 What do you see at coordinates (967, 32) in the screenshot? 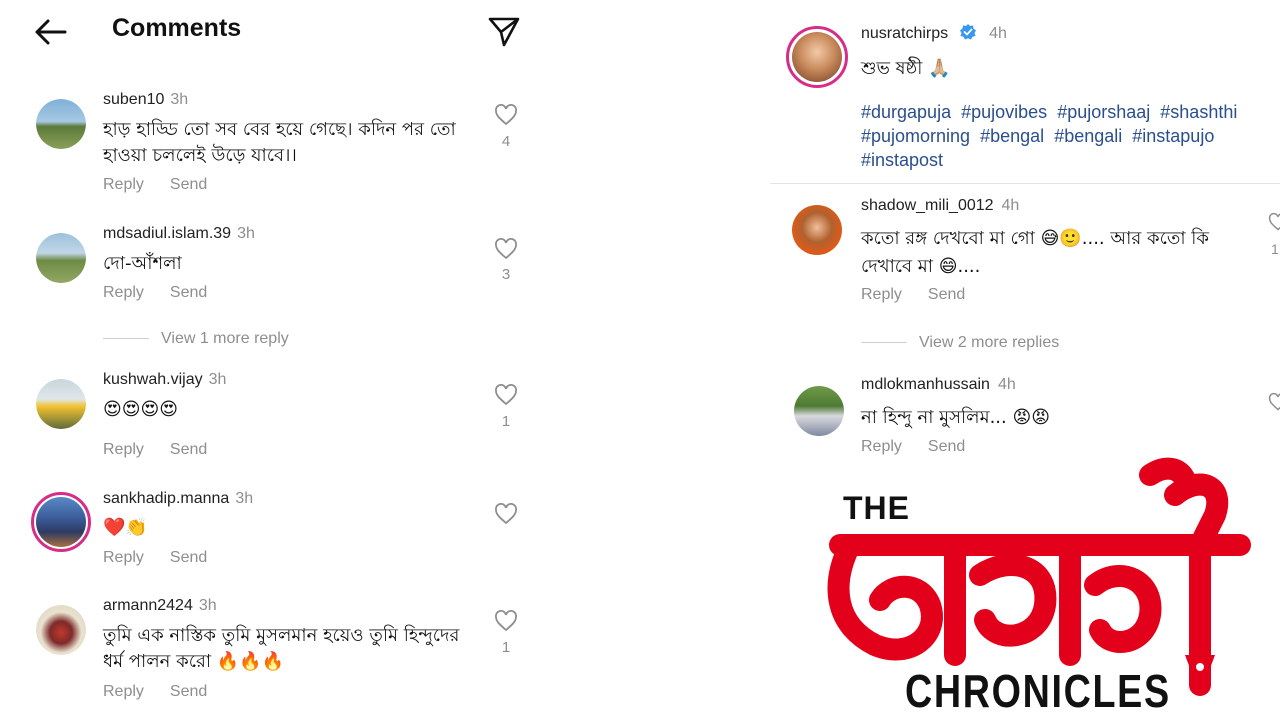
I see `verified-icon` at bounding box center [967, 32].